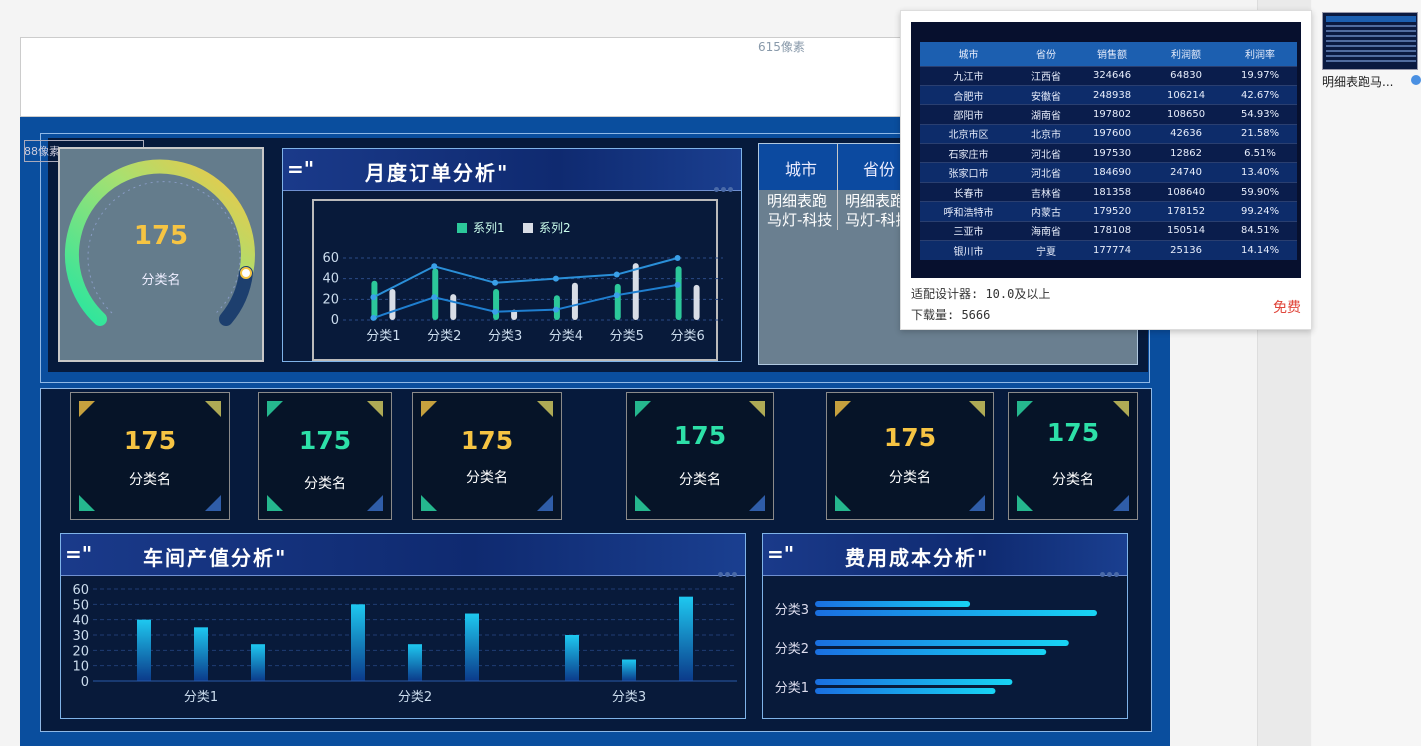 This screenshot has width=1421, height=746. I want to click on table-cell: 长春市, so click(968, 191).